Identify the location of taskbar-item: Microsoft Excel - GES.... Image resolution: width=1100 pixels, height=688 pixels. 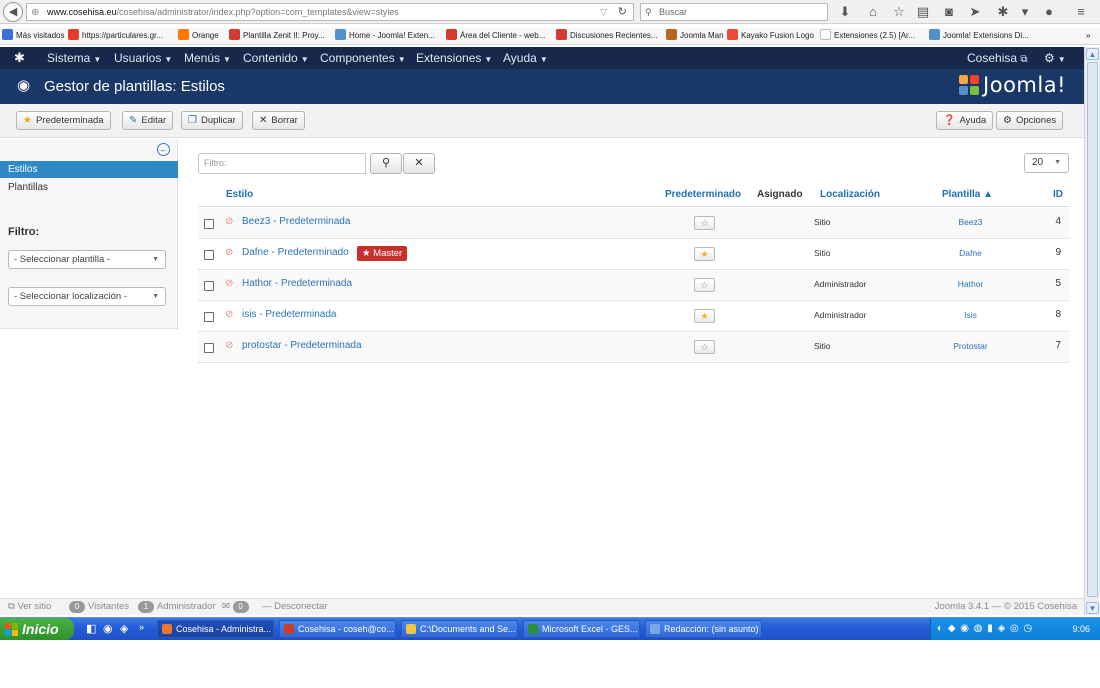
(581, 629).